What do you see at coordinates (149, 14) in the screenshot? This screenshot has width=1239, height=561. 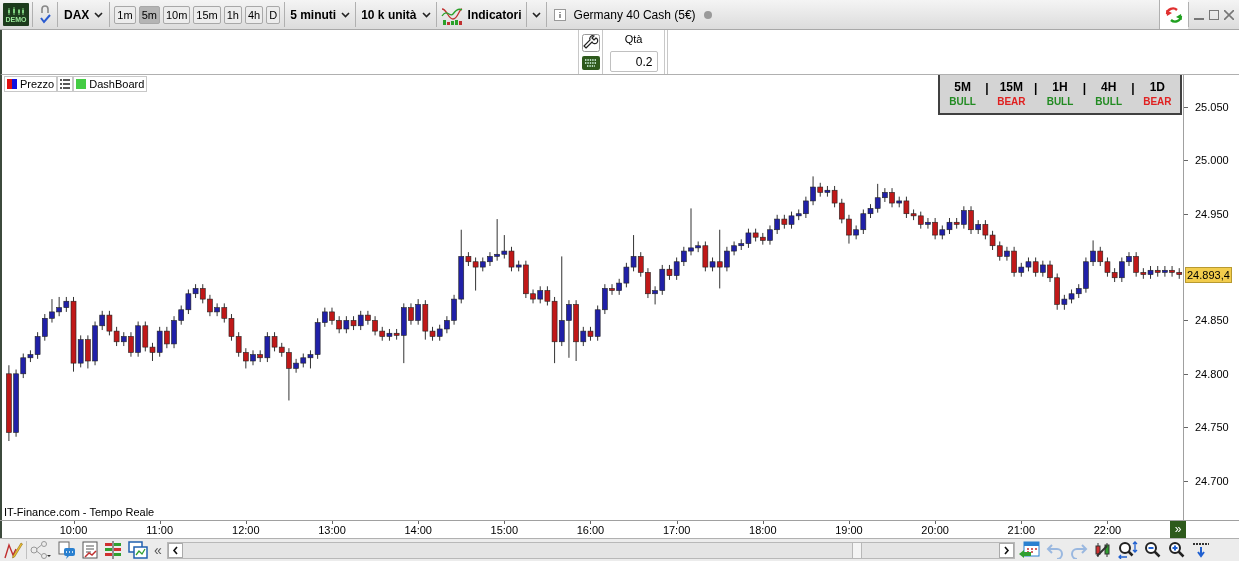 I see `timeframe-button: 5m` at bounding box center [149, 14].